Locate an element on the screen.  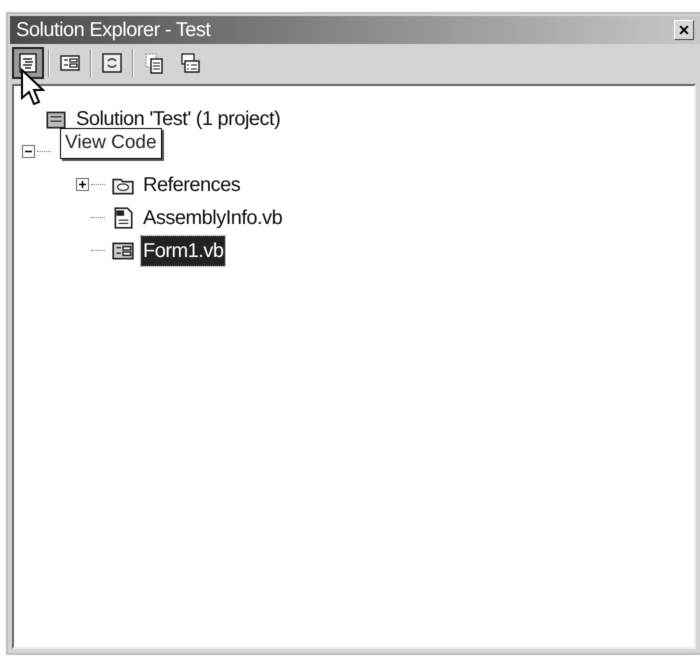
documents-icon is located at coordinates (154, 63).